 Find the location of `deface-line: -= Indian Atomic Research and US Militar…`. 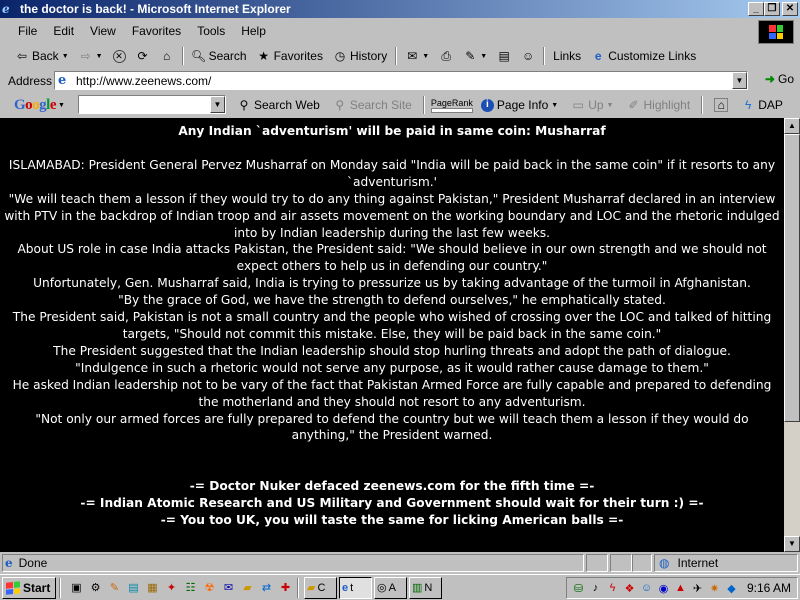

deface-line: -= Indian Atomic Research and US Militar… is located at coordinates (392, 503).